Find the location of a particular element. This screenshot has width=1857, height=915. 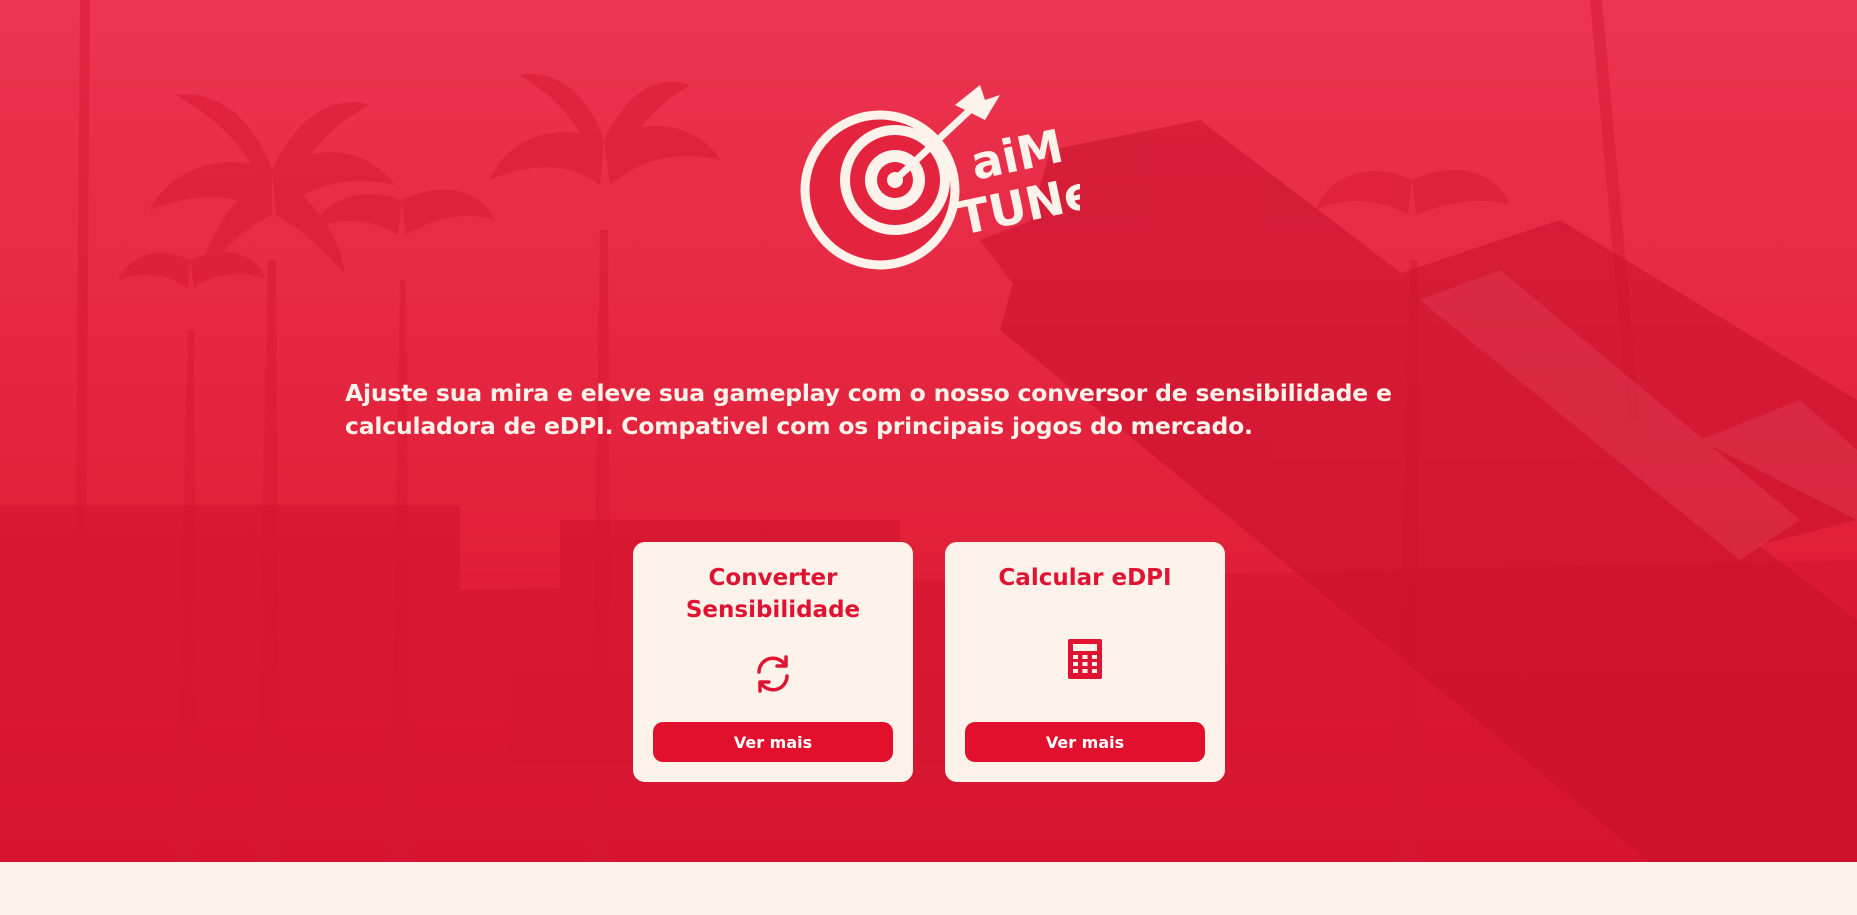

convert-sensitivity-title: Converter Sensibilidade is located at coordinates (773, 594).